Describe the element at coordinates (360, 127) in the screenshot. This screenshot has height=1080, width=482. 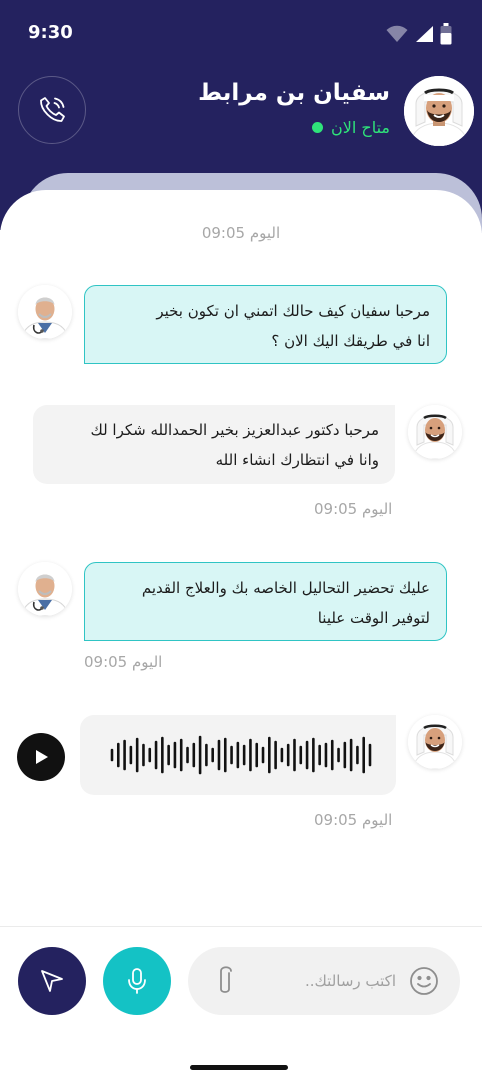
I see `contact-status-text: متاح الان` at that location.